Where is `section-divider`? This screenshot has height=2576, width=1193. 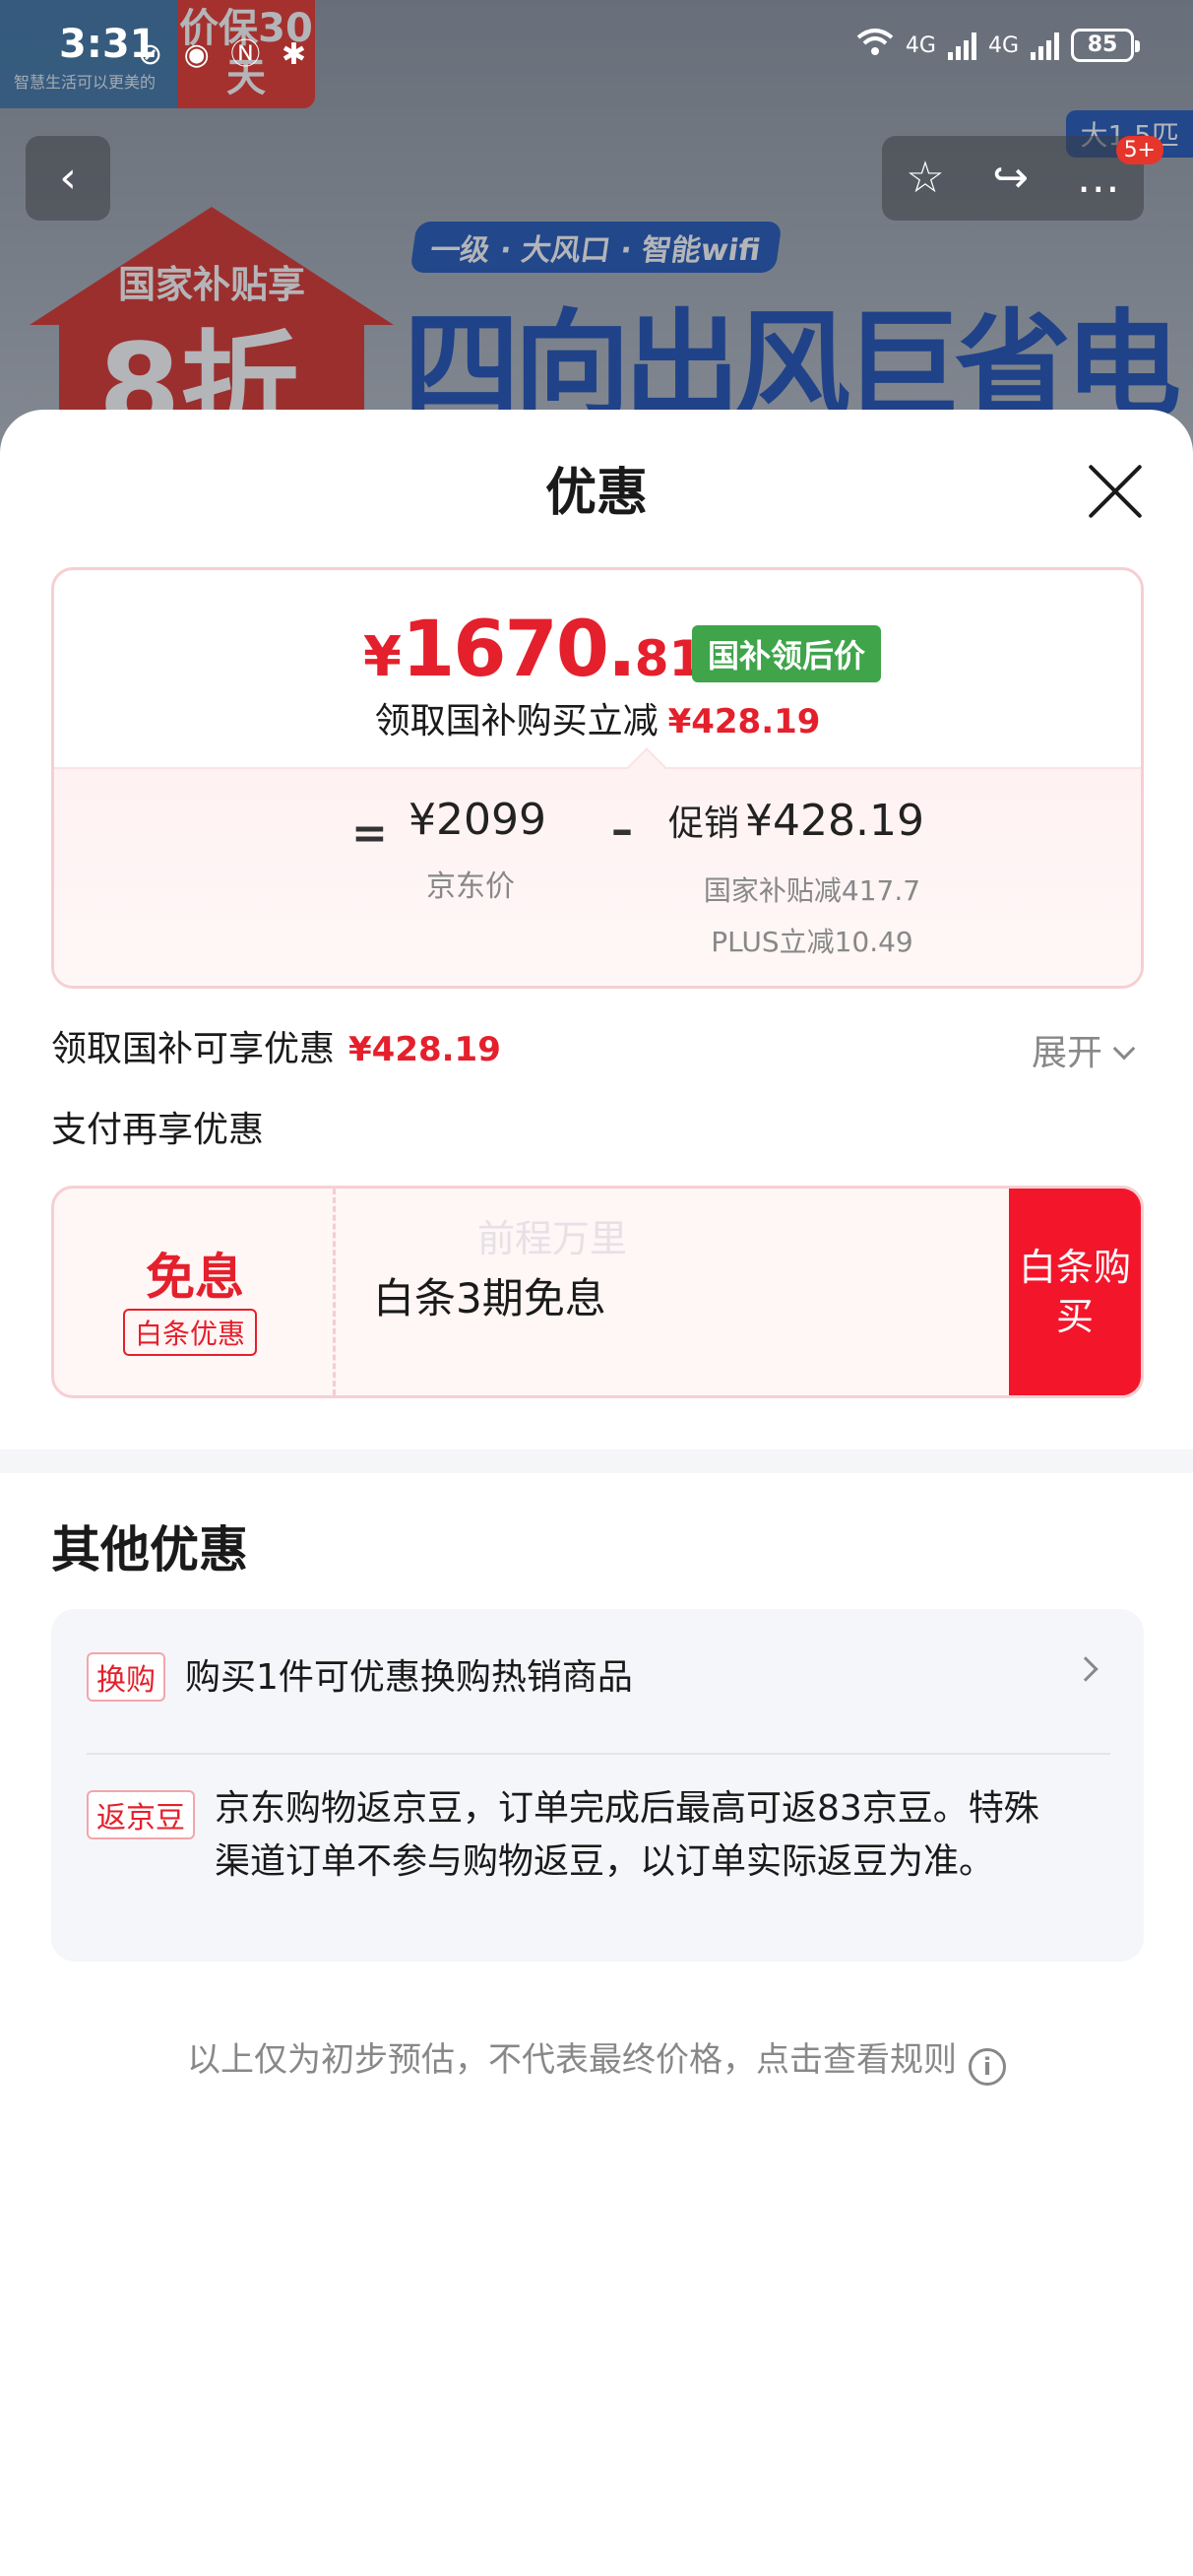 section-divider is located at coordinates (596, 1461).